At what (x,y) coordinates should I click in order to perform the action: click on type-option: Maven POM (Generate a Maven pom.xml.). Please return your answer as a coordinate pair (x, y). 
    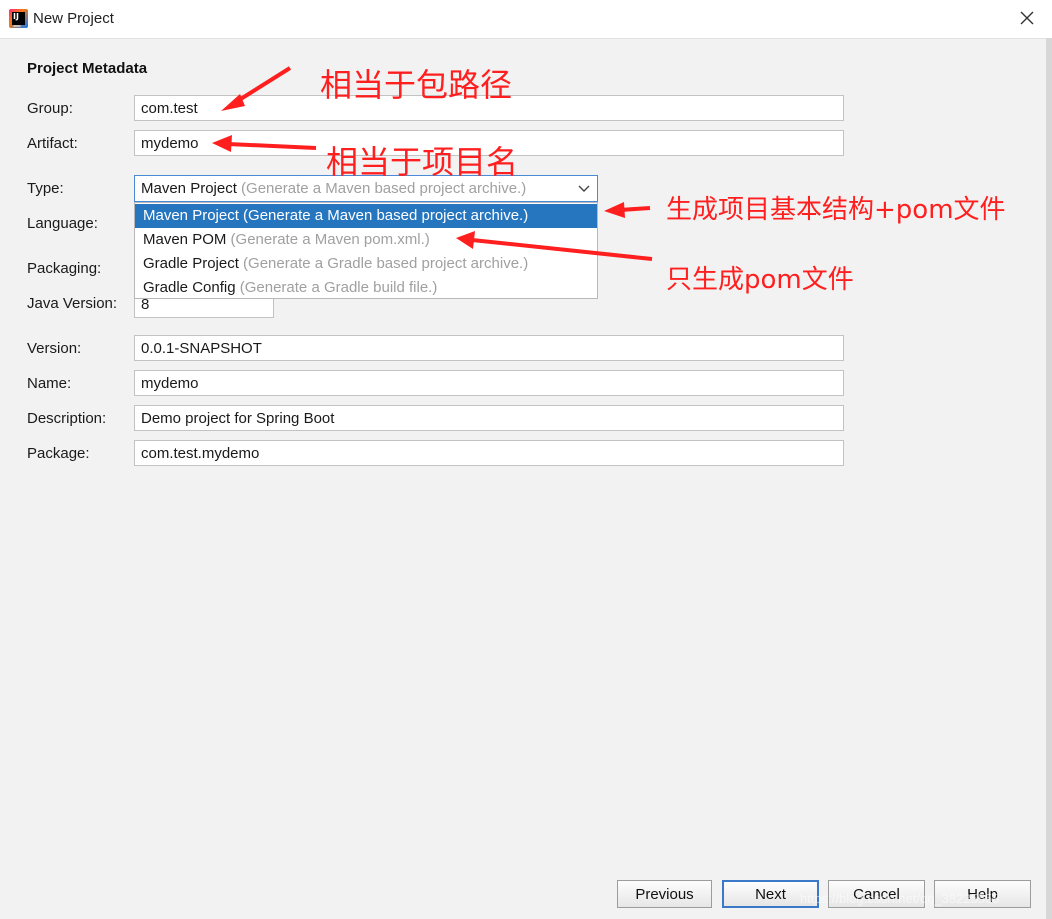
    Looking at the image, I should click on (366, 240).